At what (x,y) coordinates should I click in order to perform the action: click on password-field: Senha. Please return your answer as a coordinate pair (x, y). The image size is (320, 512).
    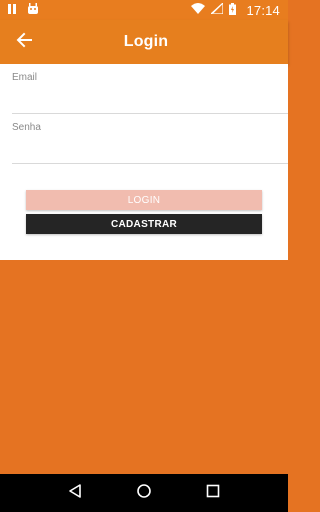
    Looking at the image, I should click on (150, 143).